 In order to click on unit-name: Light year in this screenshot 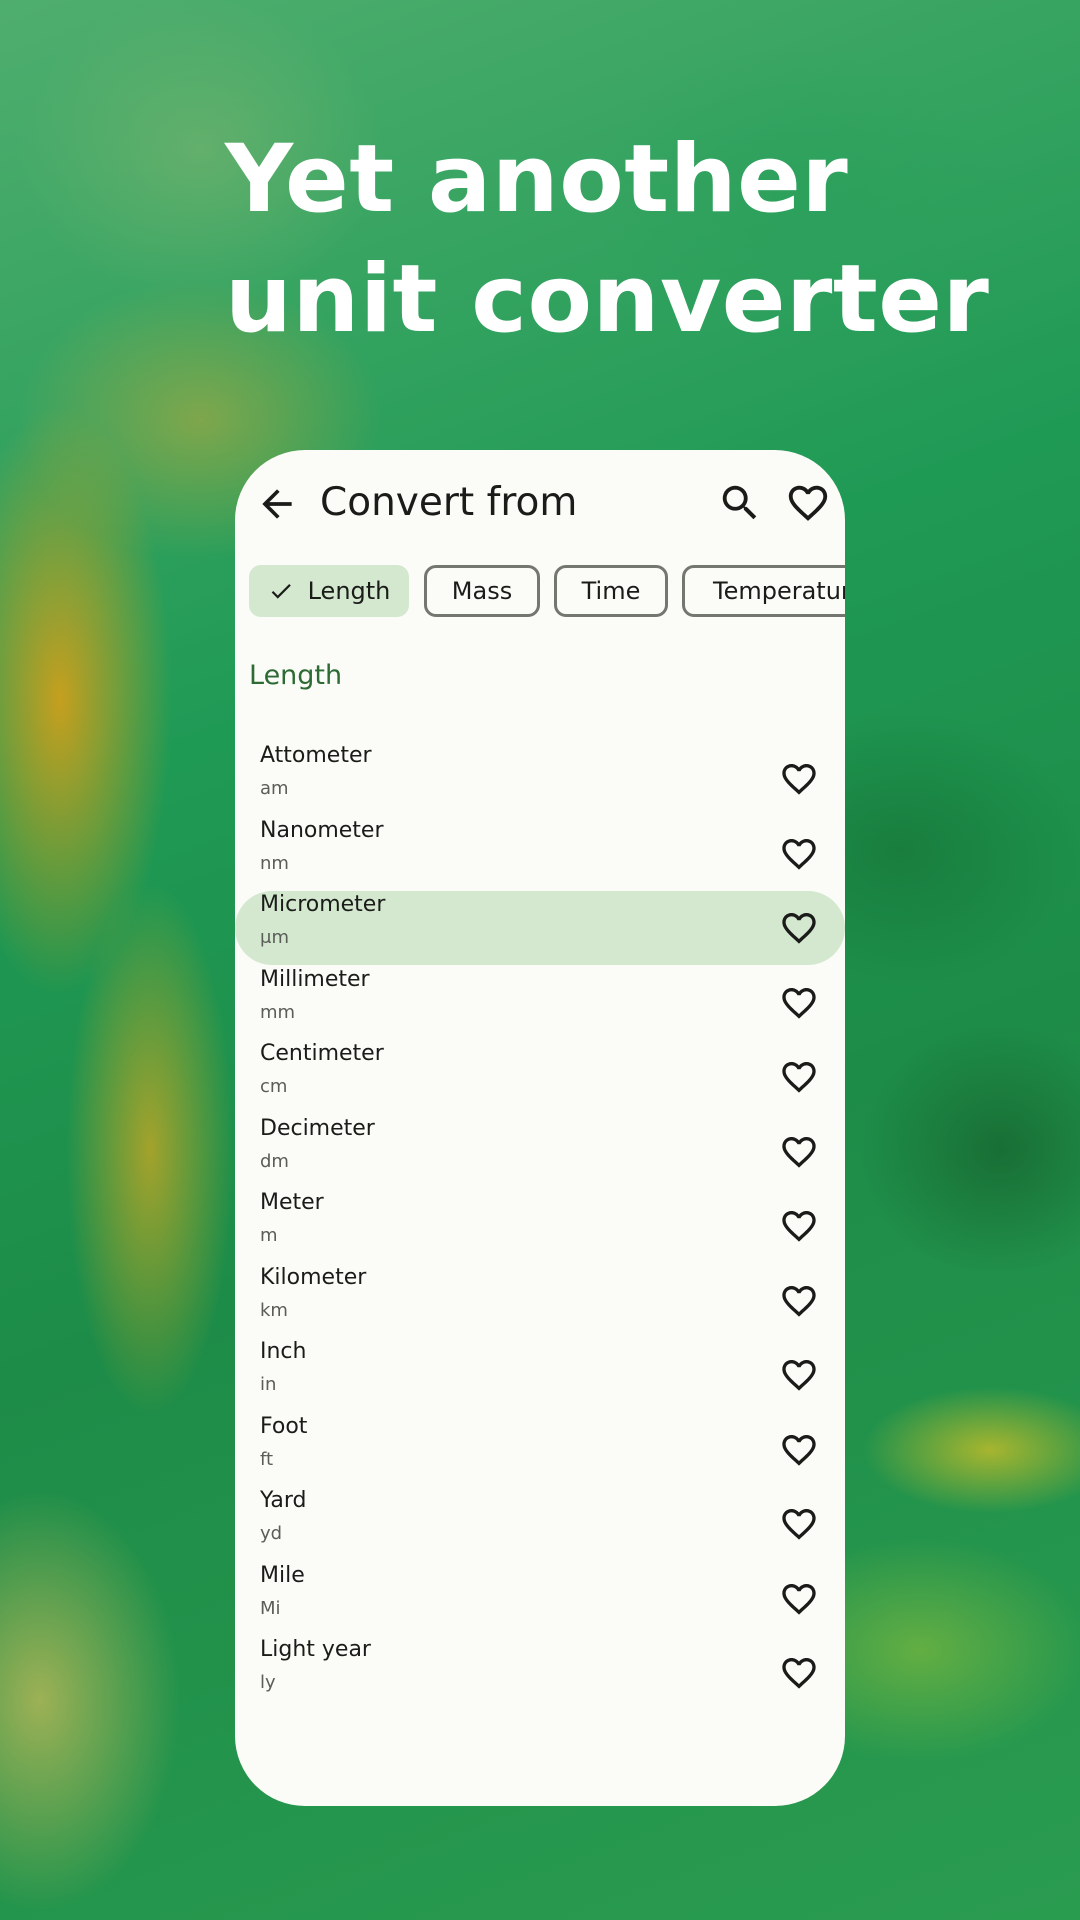, I will do `click(315, 1649)`.